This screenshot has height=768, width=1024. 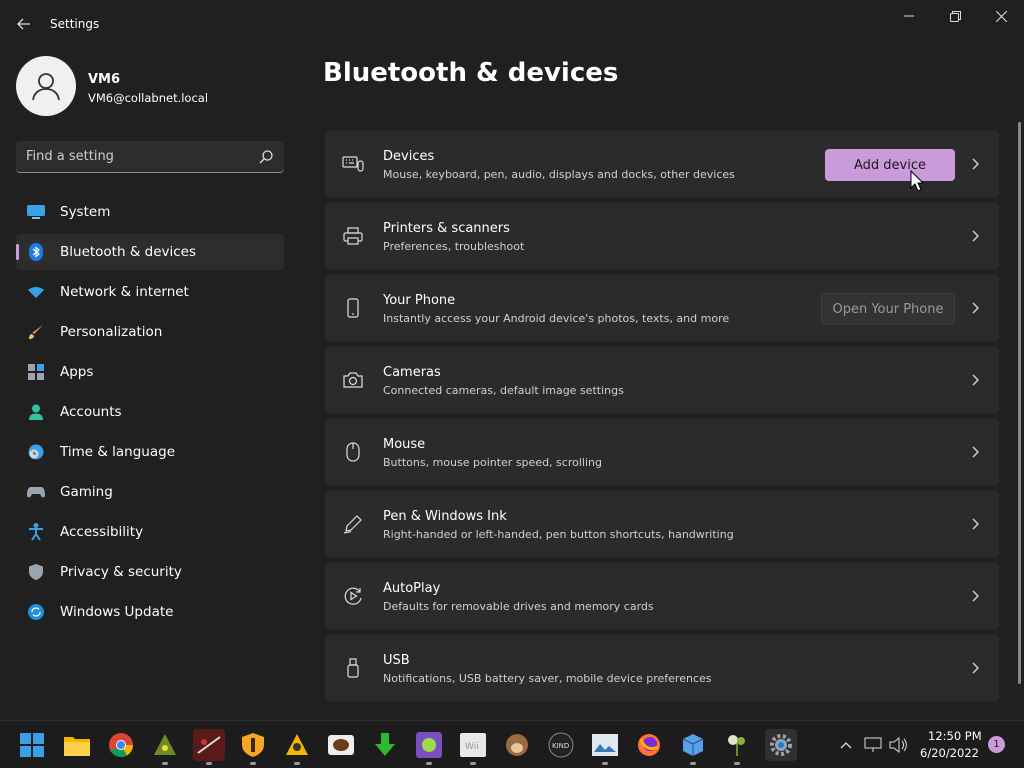 What do you see at coordinates (561, 745) in the screenshot?
I see `kindle-app-icon: KIND` at bounding box center [561, 745].